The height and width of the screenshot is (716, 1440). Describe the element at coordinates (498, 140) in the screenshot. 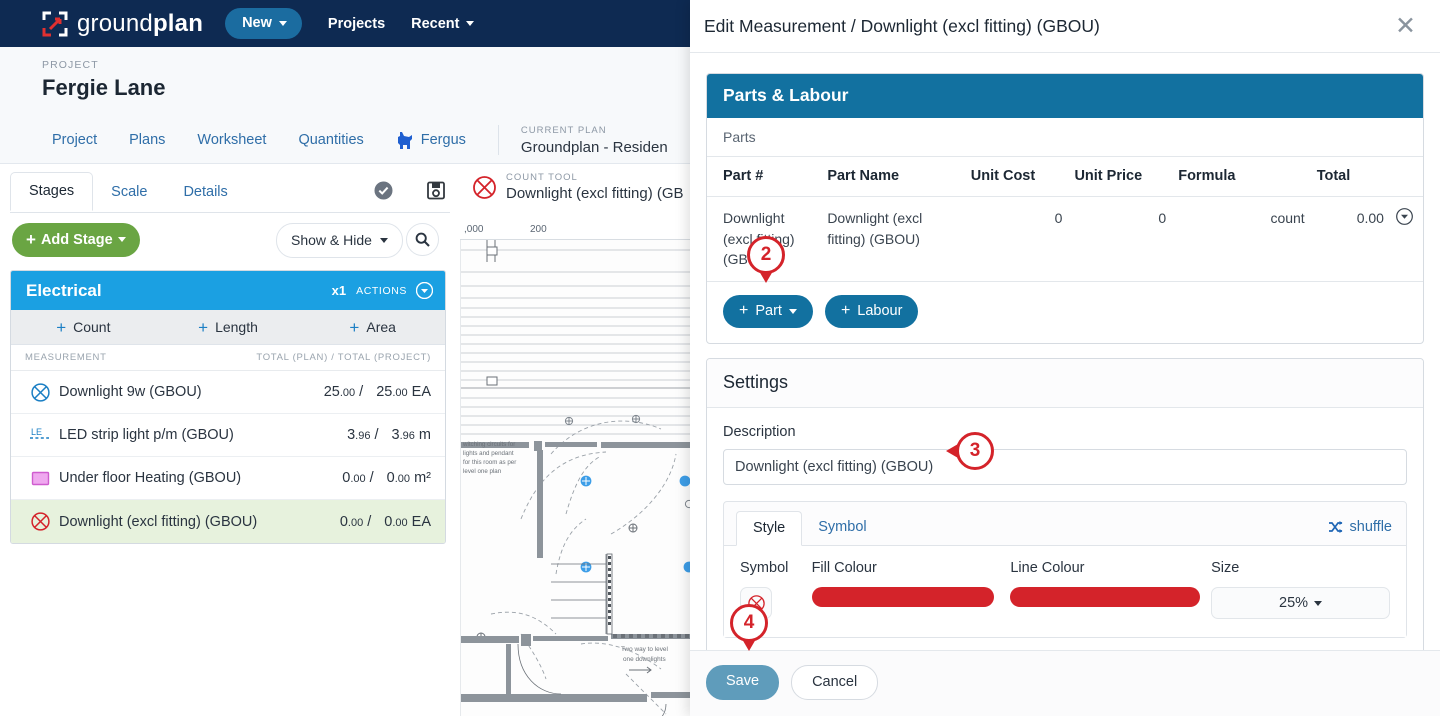

I see `divider` at that location.